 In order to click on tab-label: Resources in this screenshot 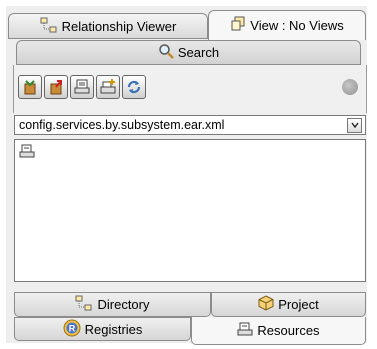, I will do `click(288, 330)`.